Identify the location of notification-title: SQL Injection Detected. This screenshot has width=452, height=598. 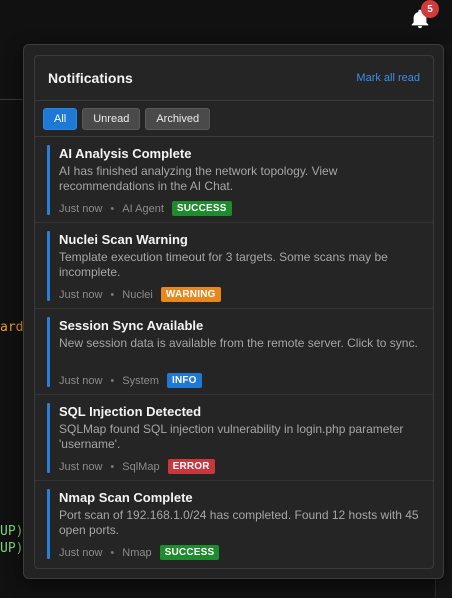
(130, 411).